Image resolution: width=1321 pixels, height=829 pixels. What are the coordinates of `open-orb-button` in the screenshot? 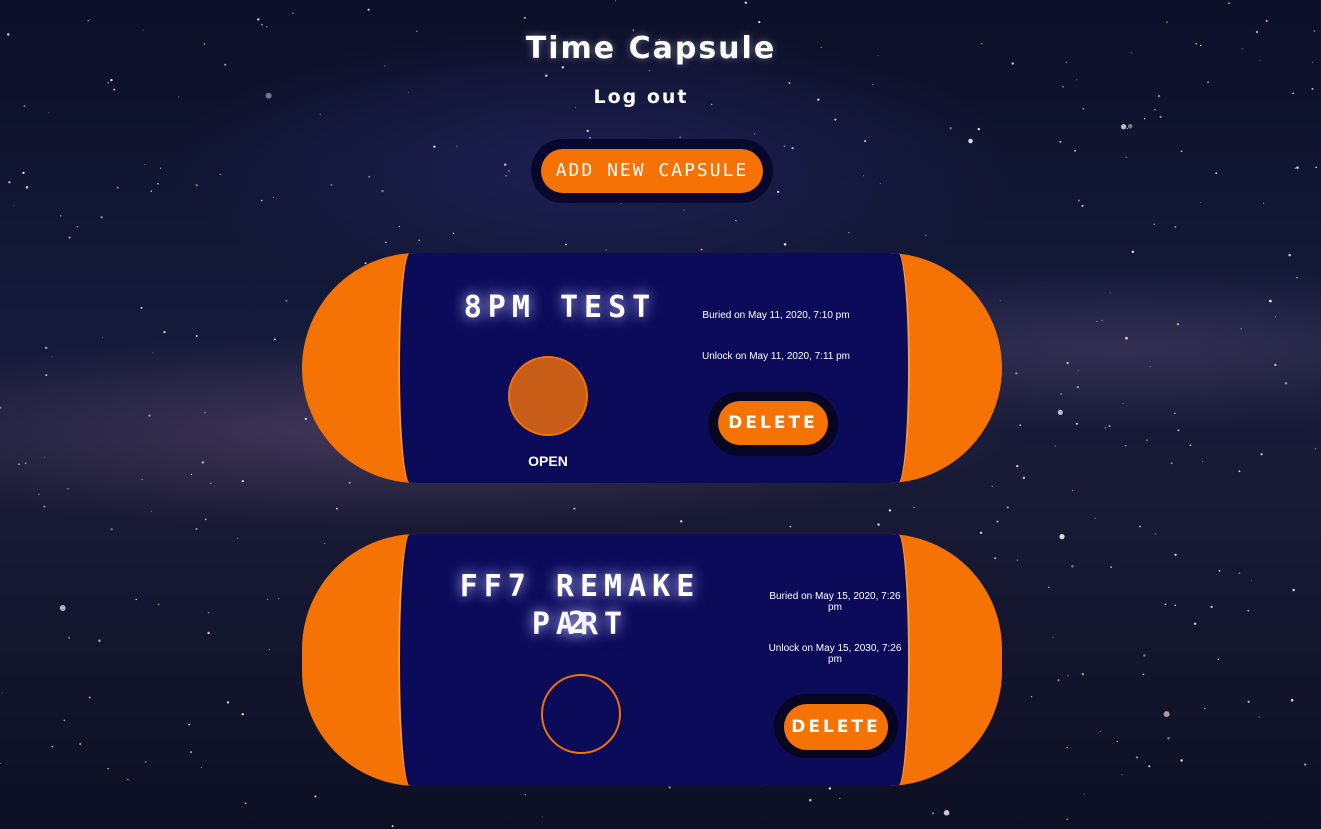 It's located at (548, 396).